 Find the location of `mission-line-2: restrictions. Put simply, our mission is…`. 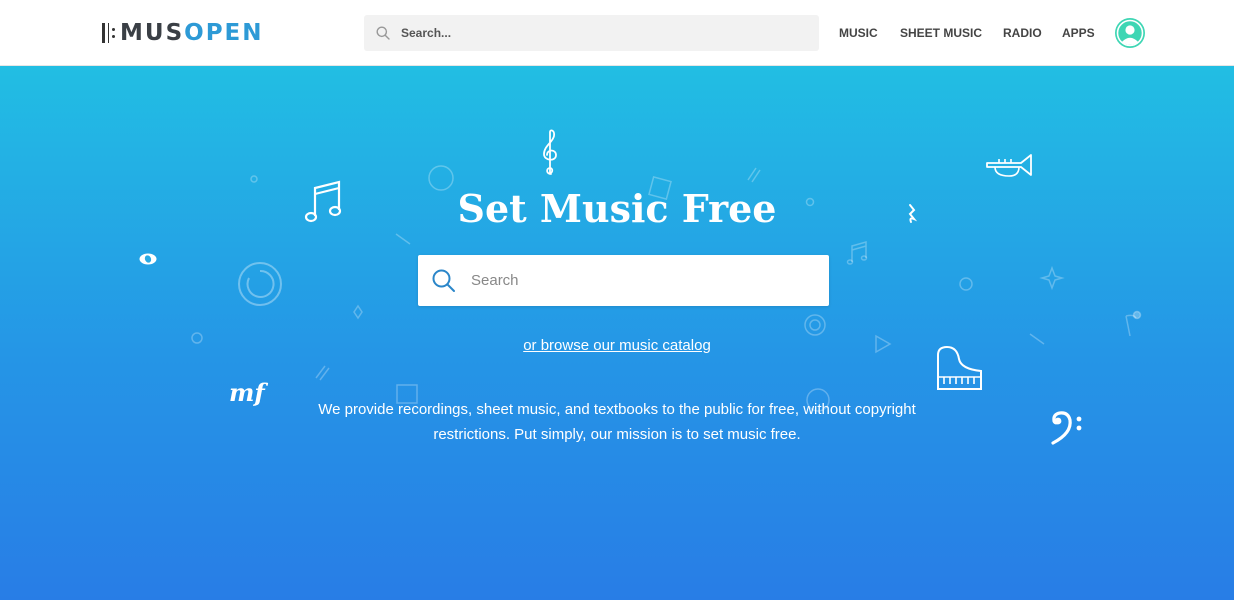

mission-line-2: restrictions. Put simply, our mission is… is located at coordinates (617, 434).